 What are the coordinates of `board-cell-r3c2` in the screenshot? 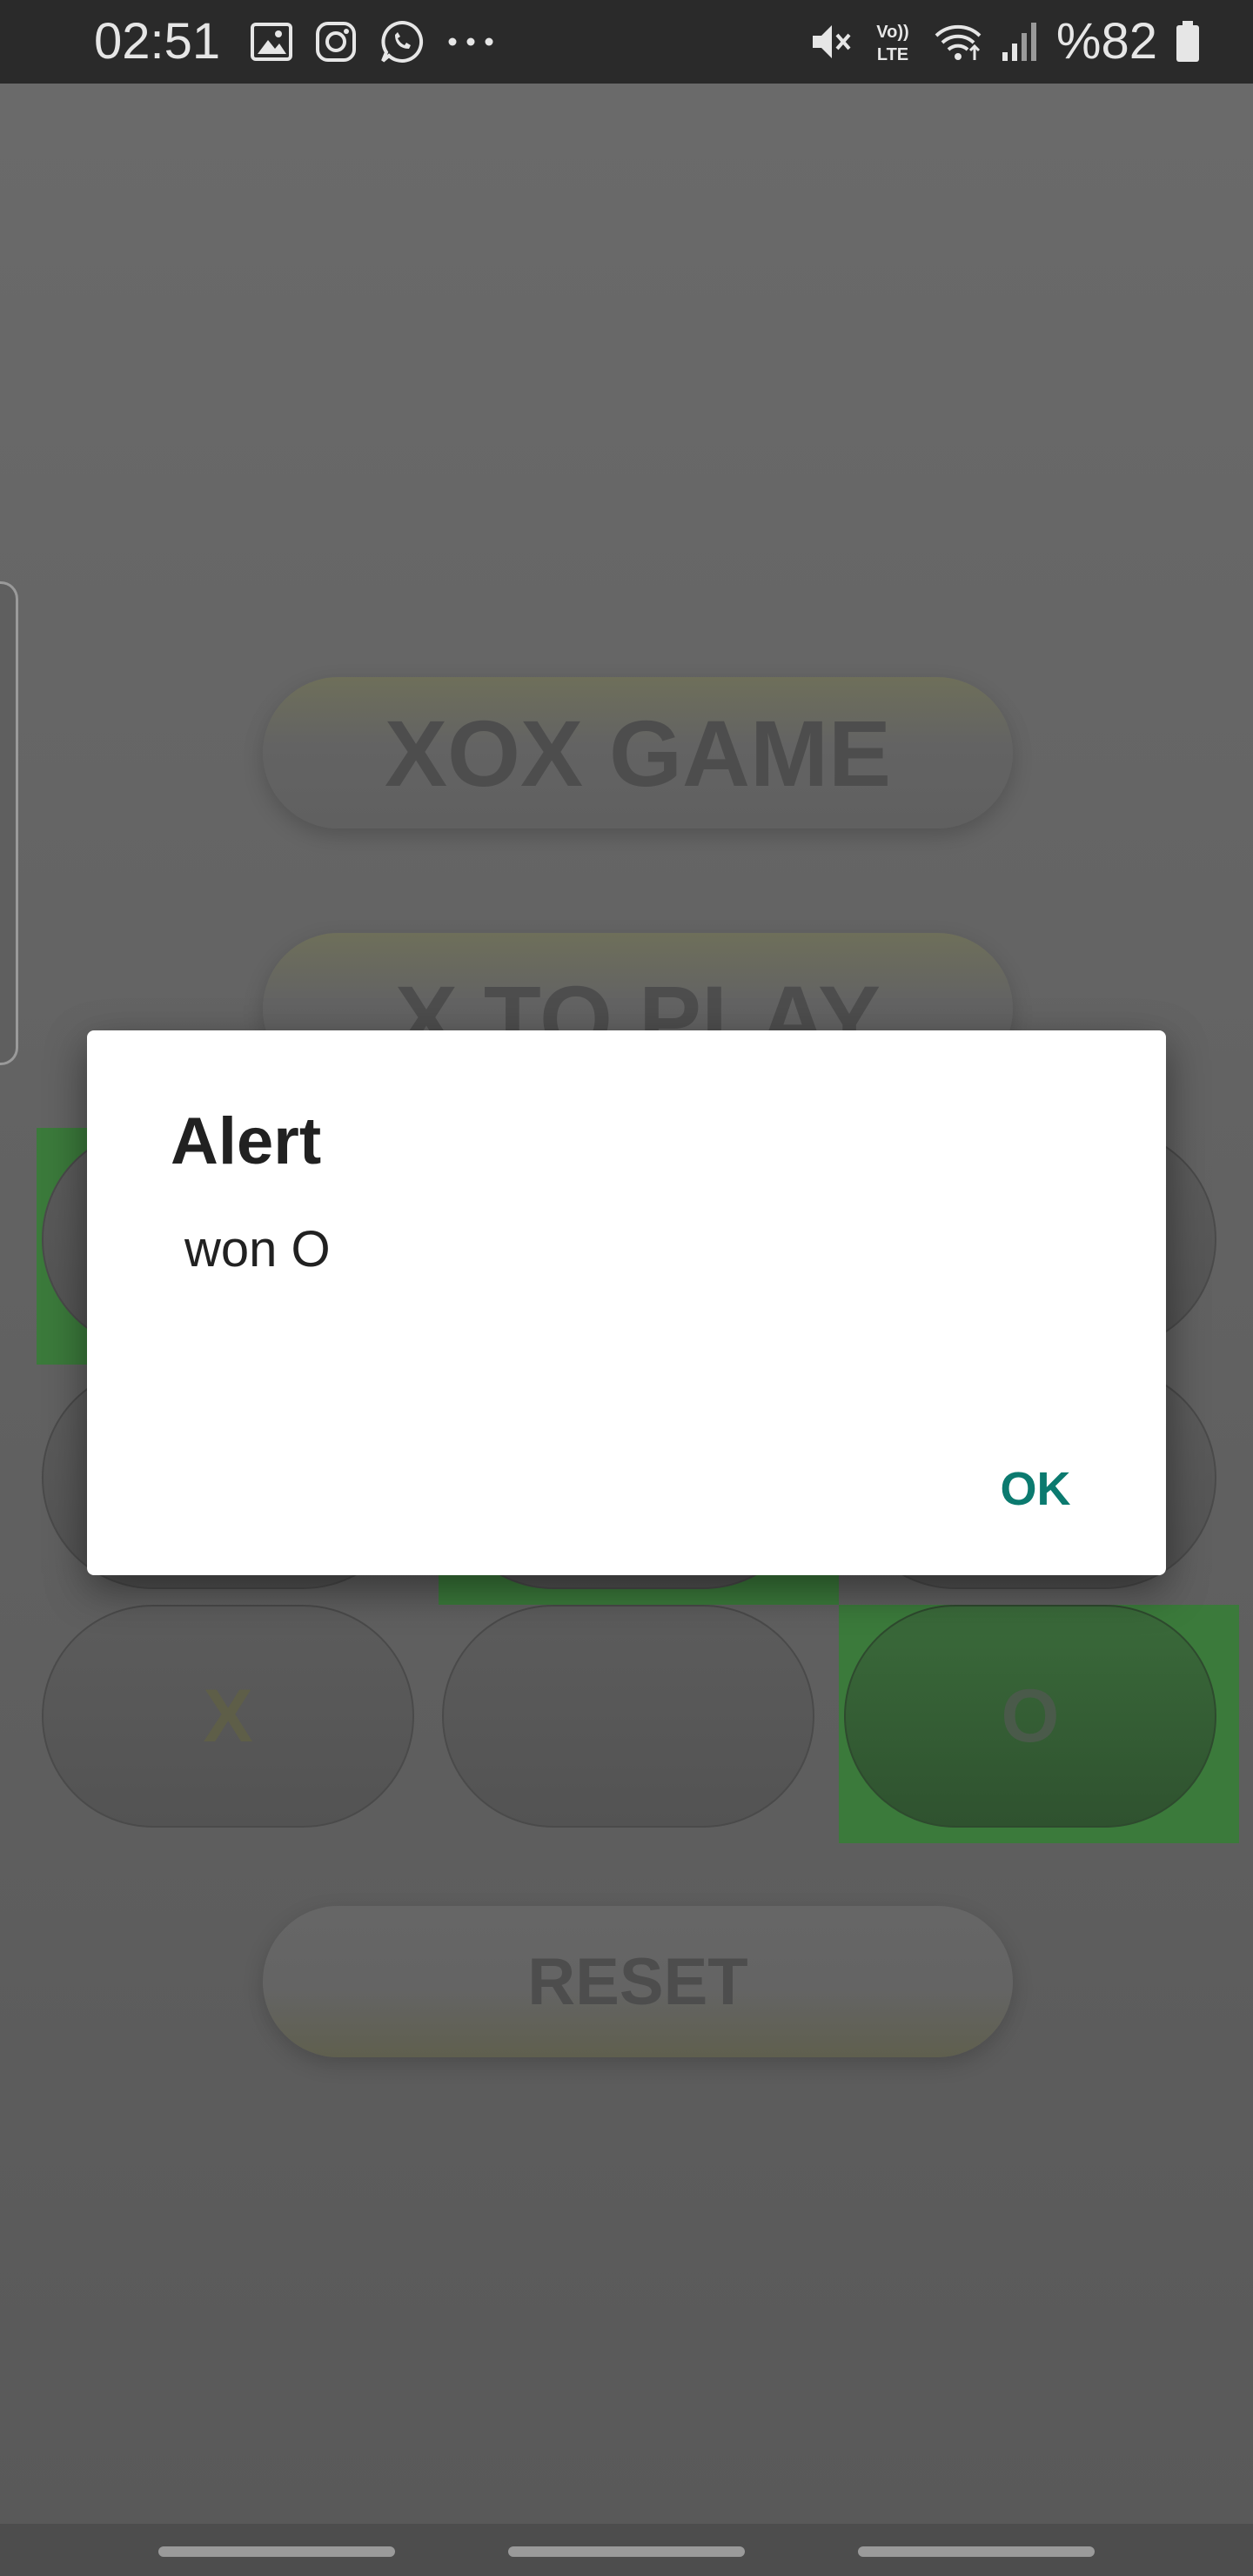 It's located at (628, 1716).